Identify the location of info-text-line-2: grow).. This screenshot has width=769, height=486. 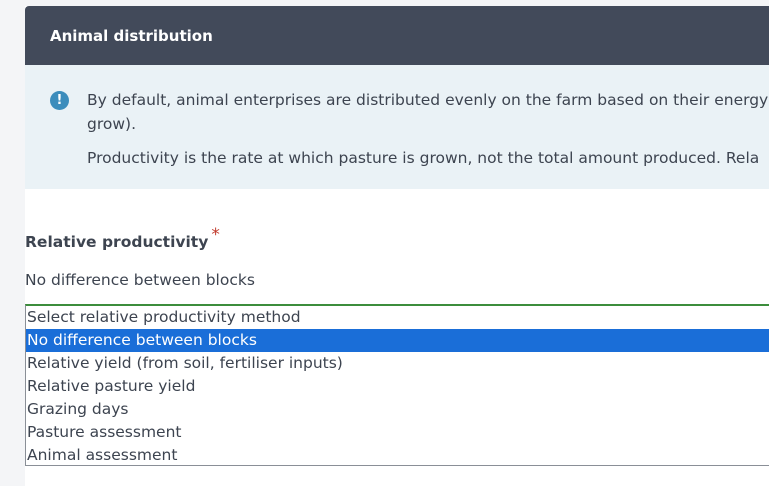
(112, 124).